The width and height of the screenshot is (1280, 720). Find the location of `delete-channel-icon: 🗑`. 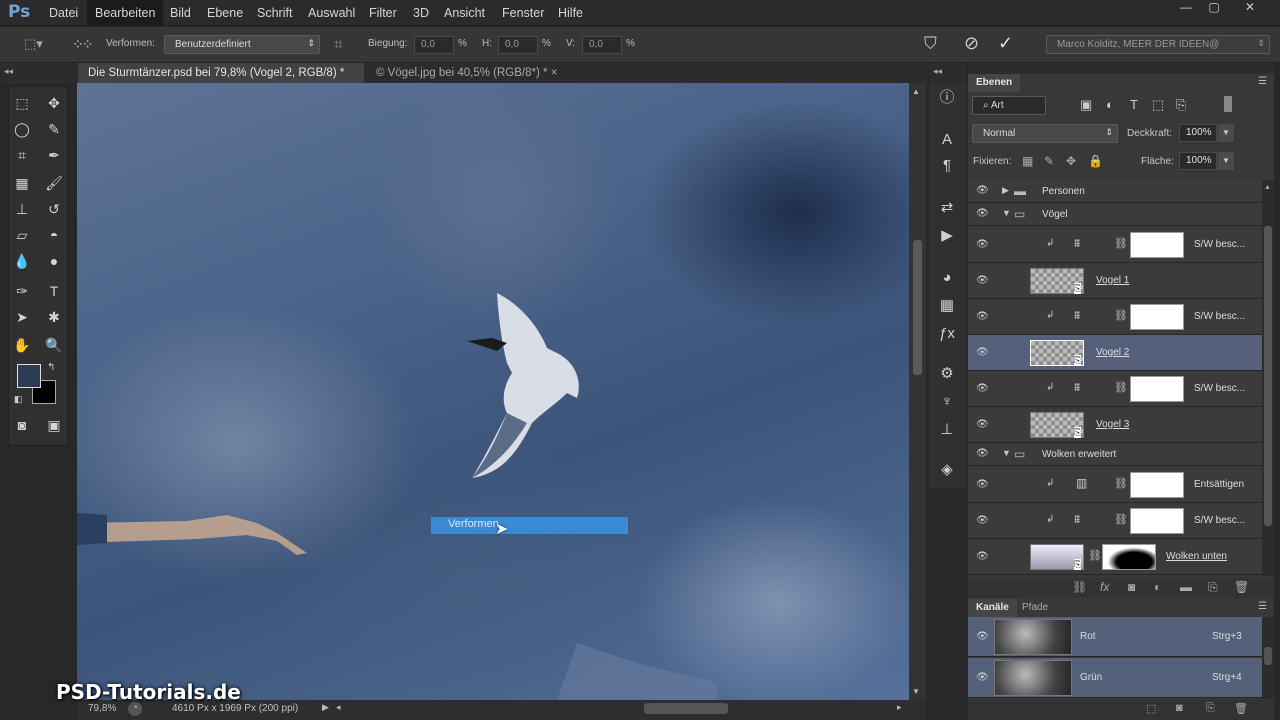

delete-channel-icon: 🗑 is located at coordinates (1241, 708).